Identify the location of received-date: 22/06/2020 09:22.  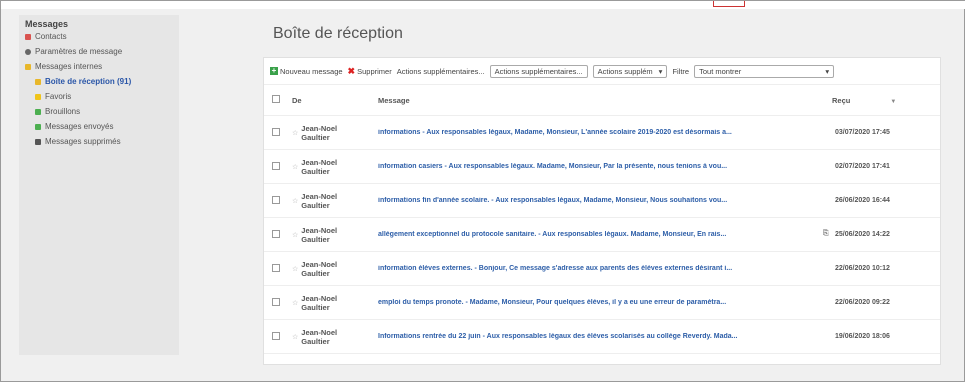
(862, 302).